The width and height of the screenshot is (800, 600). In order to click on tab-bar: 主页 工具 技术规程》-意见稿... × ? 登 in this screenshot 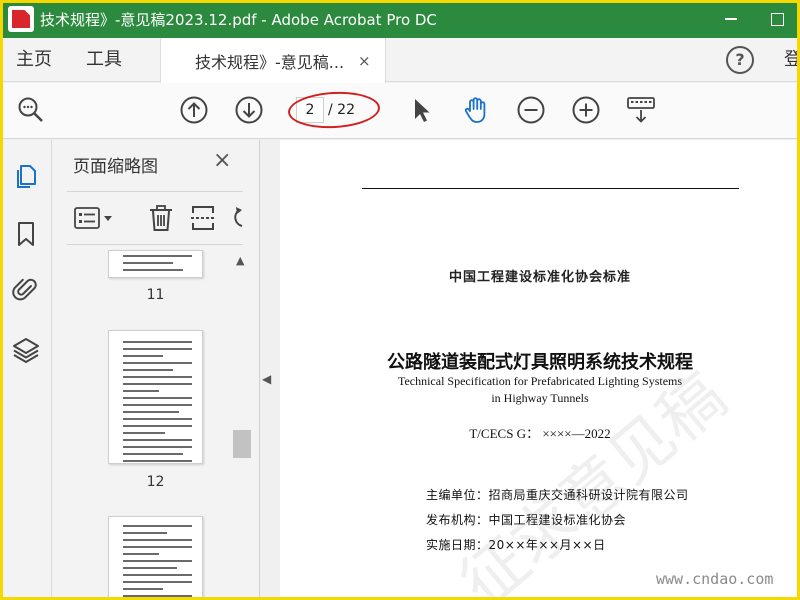, I will do `click(400, 60)`.